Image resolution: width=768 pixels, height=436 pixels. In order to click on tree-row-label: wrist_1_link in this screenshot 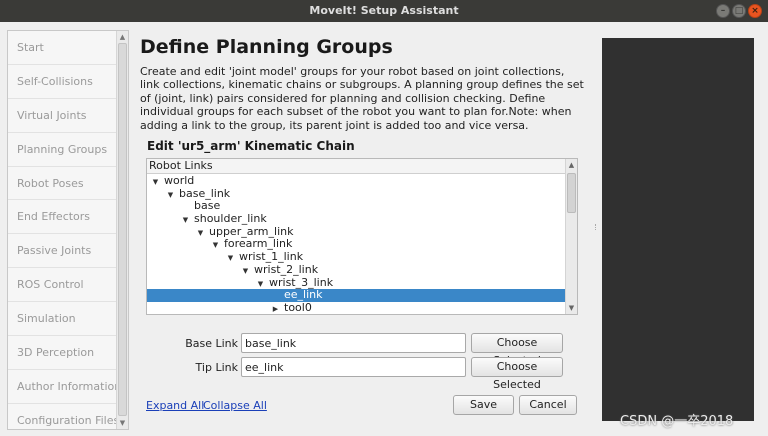, I will do `click(271, 257)`.